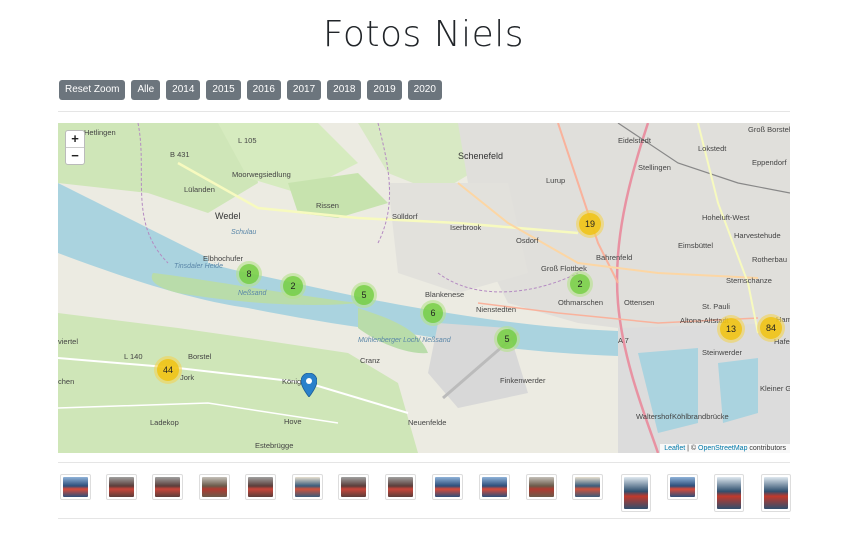 The image size is (847, 533). I want to click on filter-2018-button: 2018, so click(344, 90).